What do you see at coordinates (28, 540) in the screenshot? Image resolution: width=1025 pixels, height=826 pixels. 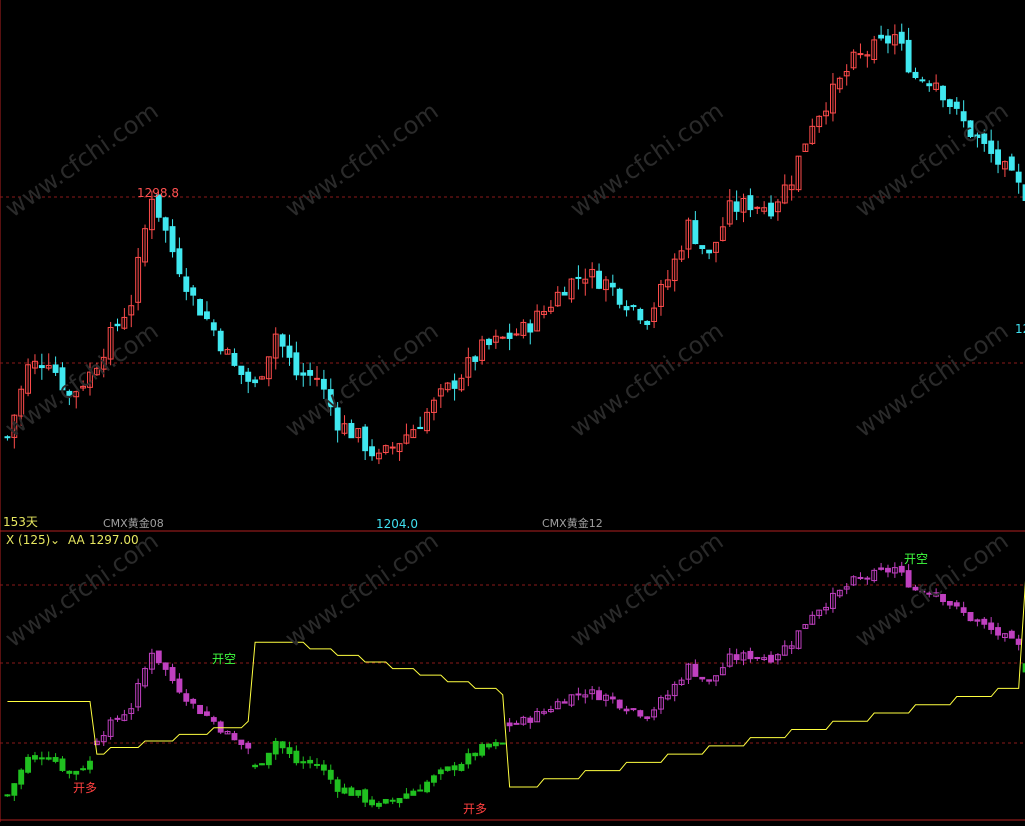 I see `indicator-name: X (125)` at bounding box center [28, 540].